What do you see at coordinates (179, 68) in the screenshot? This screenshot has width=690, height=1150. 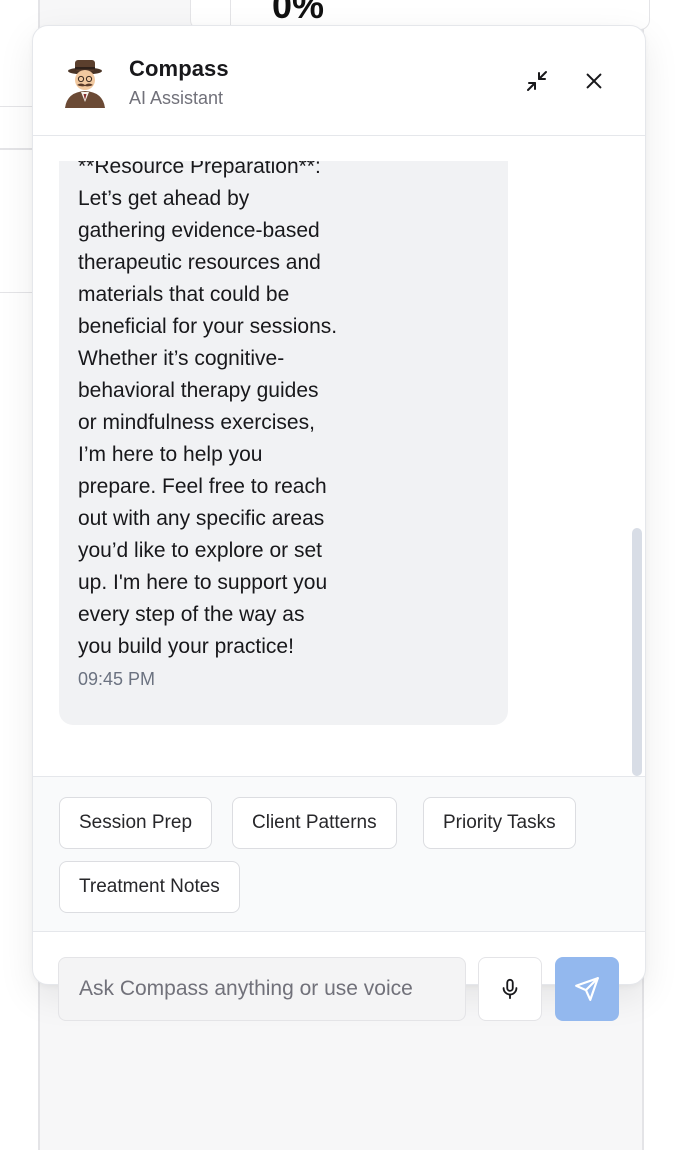 I see `assistant-name: Compass` at bounding box center [179, 68].